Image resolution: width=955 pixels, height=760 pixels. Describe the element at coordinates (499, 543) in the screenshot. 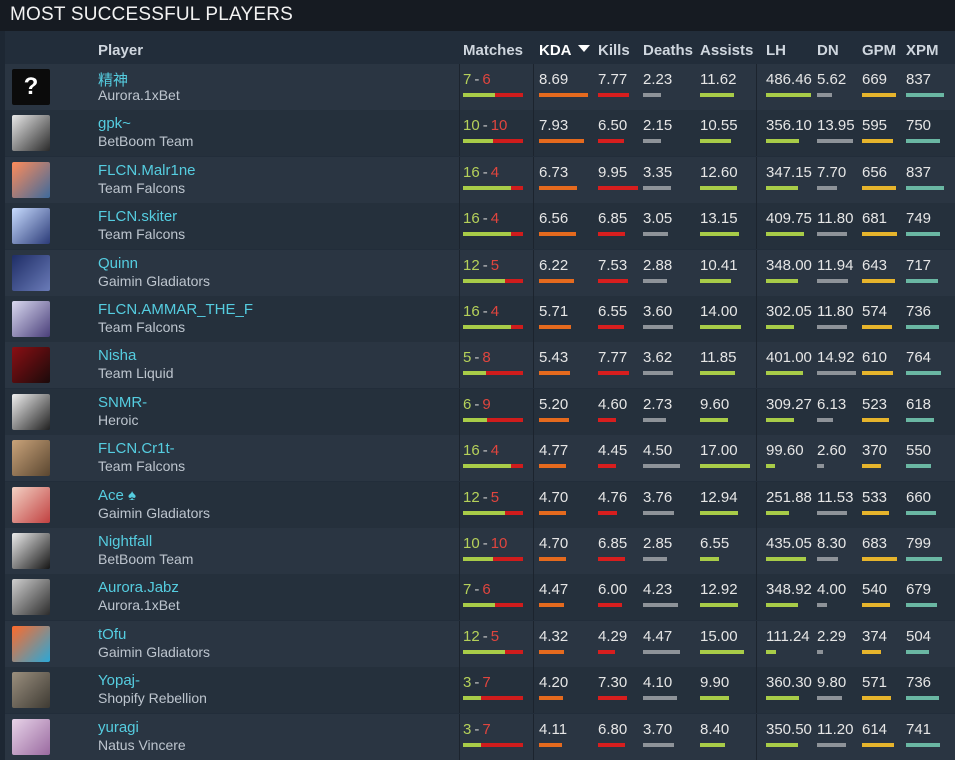

I see `losses-count: 10` at that location.